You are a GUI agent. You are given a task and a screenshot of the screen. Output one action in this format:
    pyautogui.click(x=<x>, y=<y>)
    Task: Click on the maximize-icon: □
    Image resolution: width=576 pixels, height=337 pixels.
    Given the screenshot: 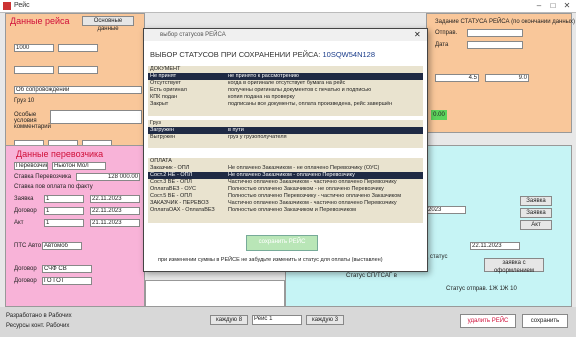 What is the action you would take?
    pyautogui.click(x=553, y=6)
    